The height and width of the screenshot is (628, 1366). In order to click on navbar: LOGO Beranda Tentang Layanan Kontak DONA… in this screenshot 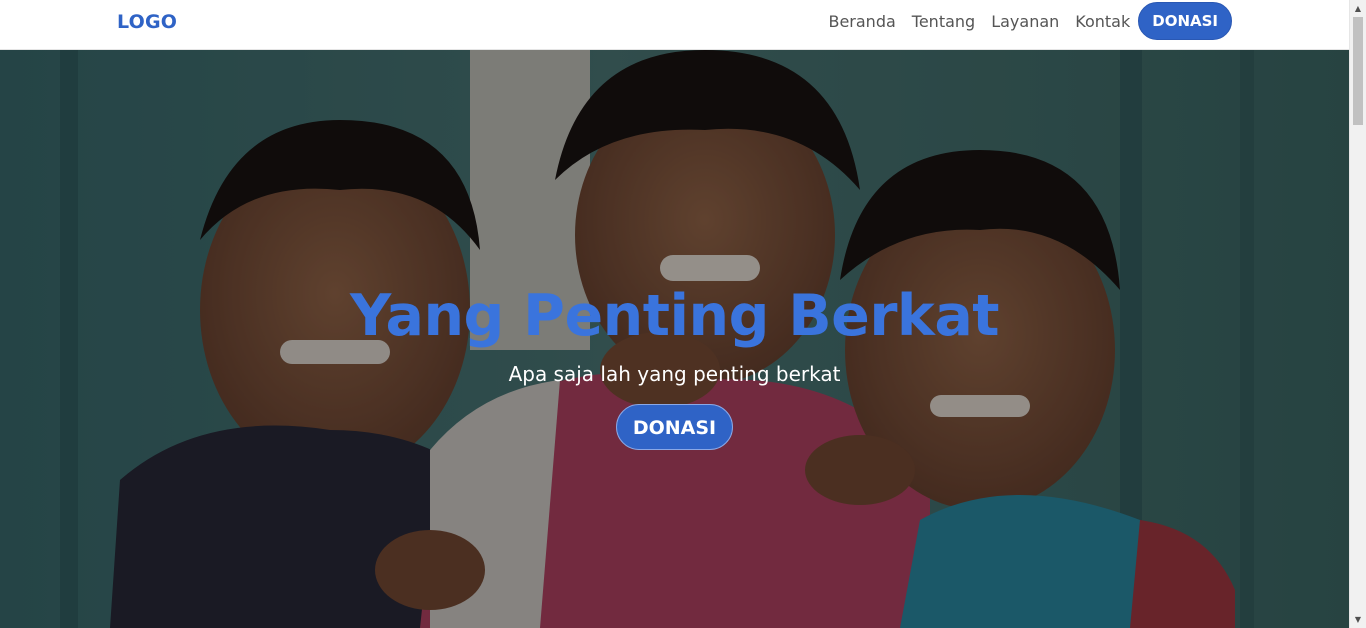, I will do `click(674, 25)`.